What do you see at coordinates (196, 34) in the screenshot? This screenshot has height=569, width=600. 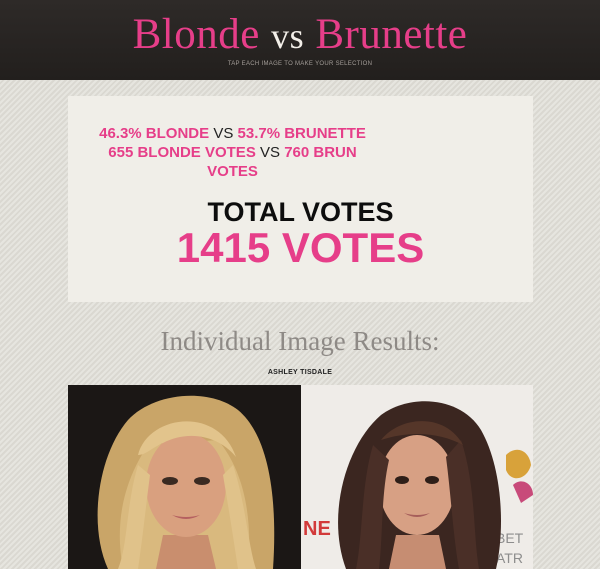 I see `title-blonde: Blonde` at bounding box center [196, 34].